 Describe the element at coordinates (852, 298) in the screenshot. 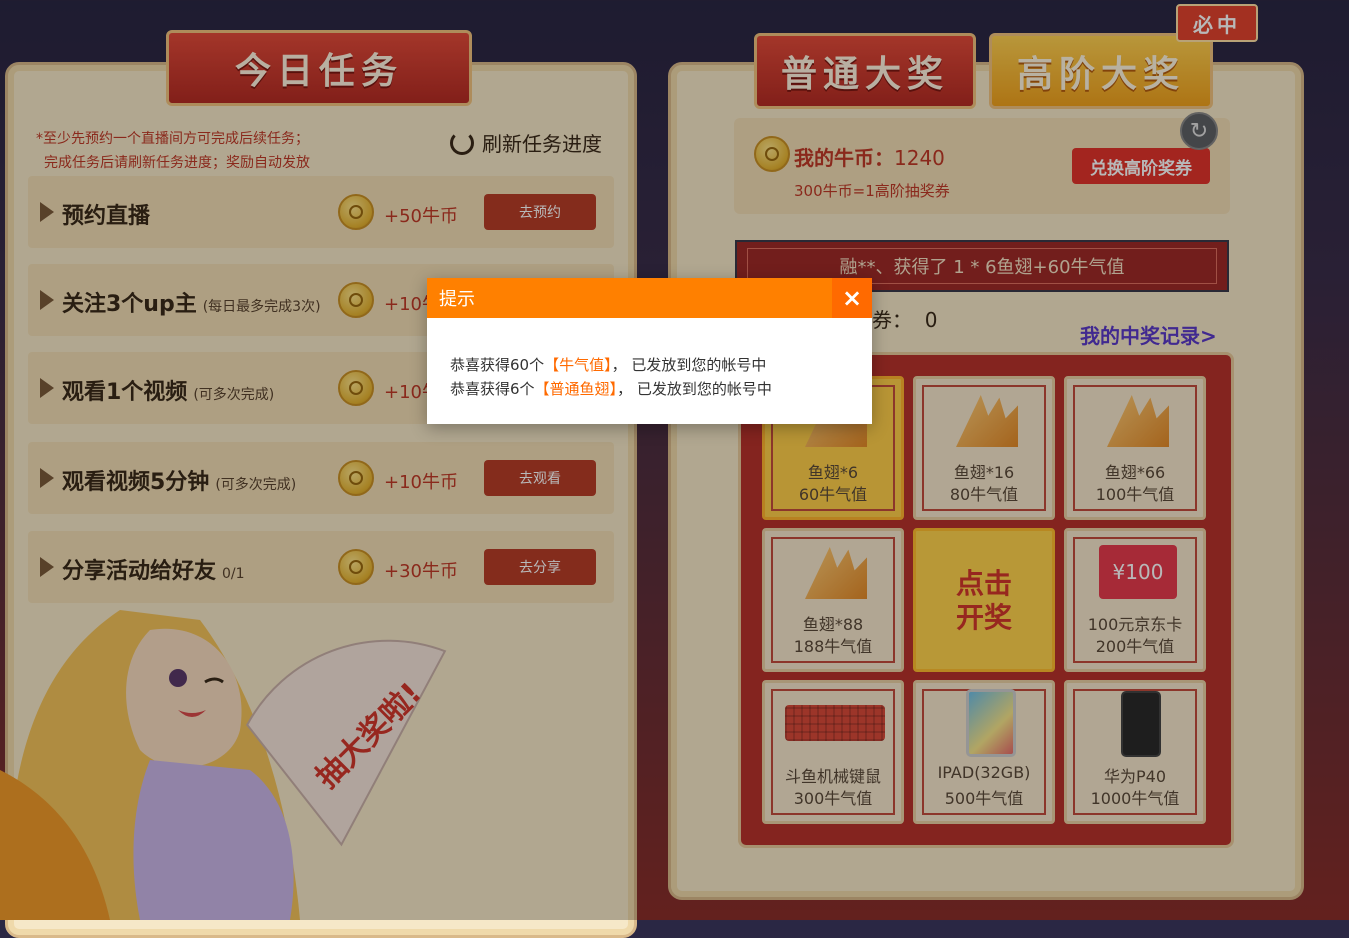

I see `close-icon: ×` at that location.